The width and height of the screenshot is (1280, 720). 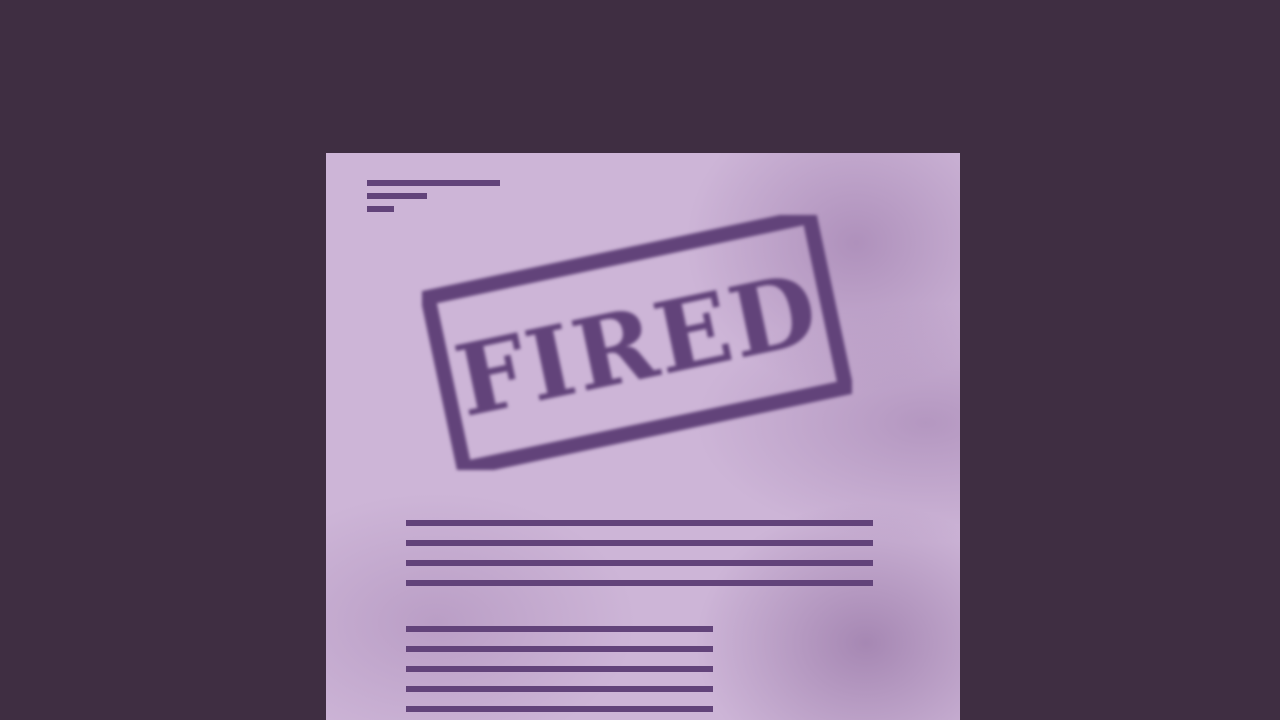 I want to click on fired-stamp-graphic: FIRED, so click(x=637, y=342).